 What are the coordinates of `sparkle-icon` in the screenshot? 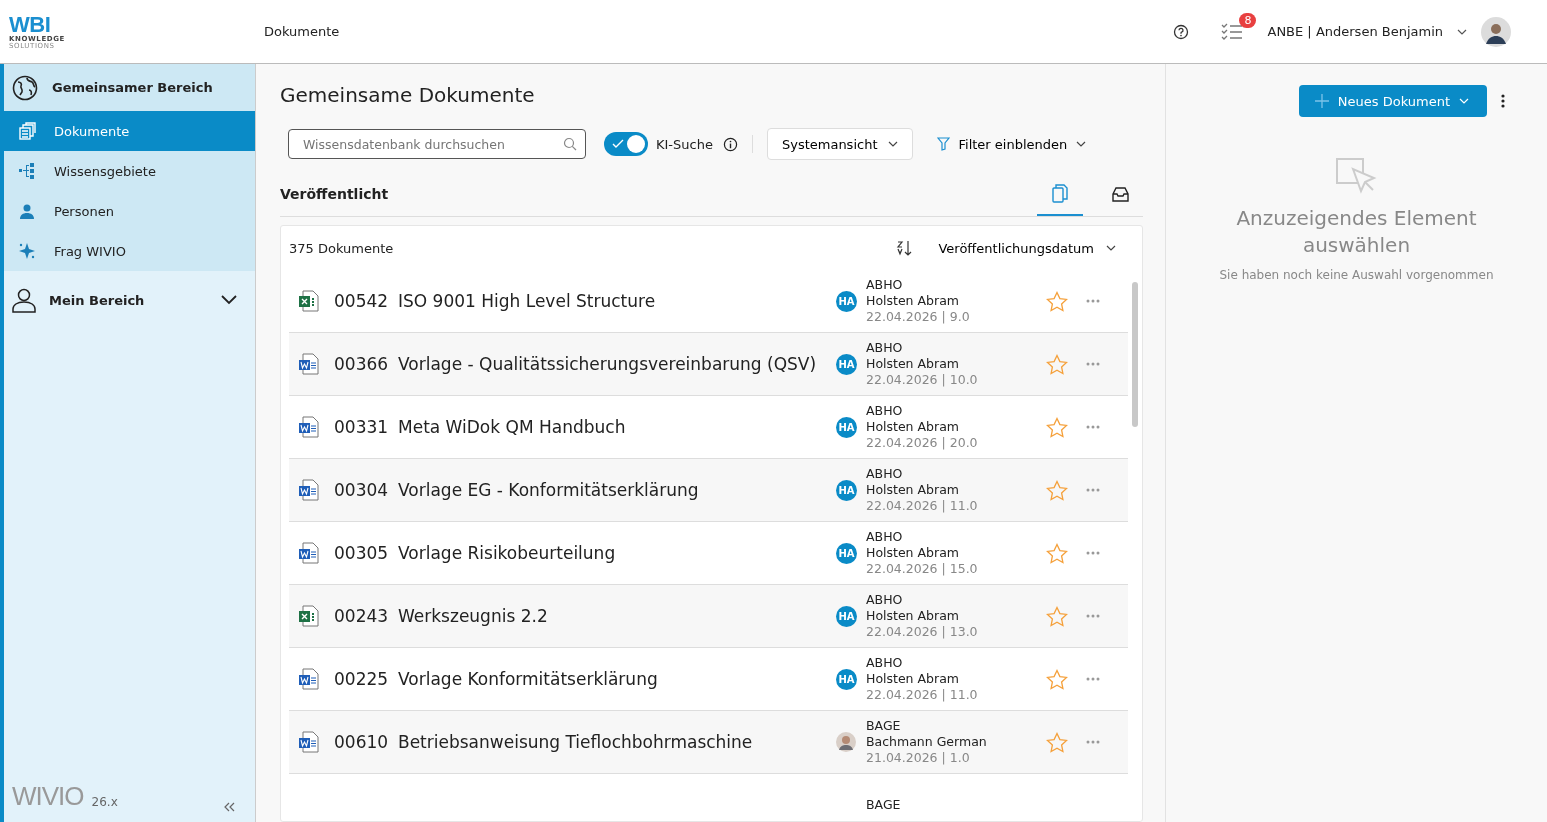 It's located at (27, 251).